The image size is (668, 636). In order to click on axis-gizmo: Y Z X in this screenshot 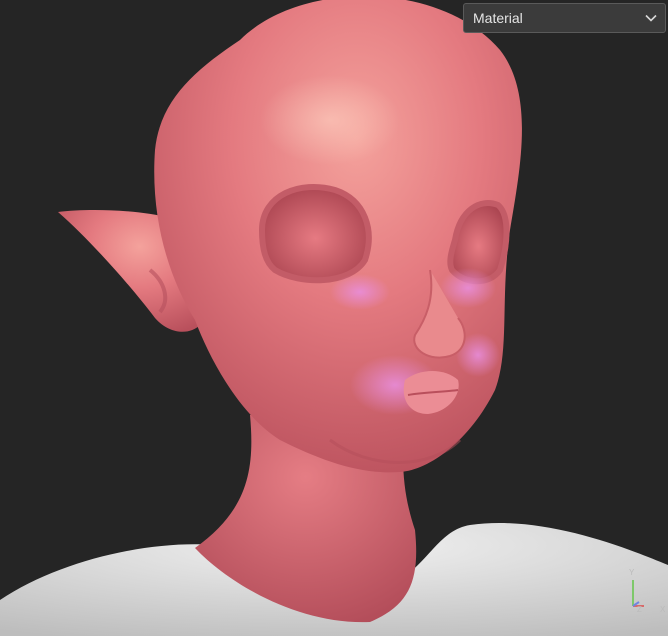, I will do `click(644, 590)`.